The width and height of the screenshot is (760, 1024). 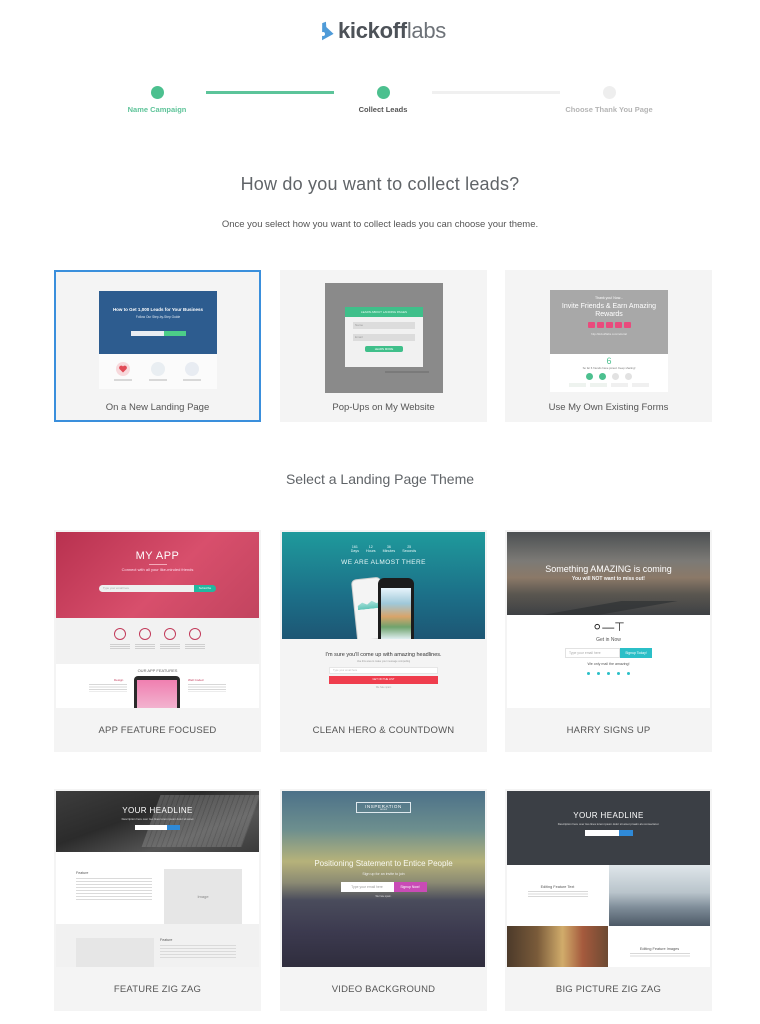 I want to click on preview-email-field: Email, so click(x=384, y=337).